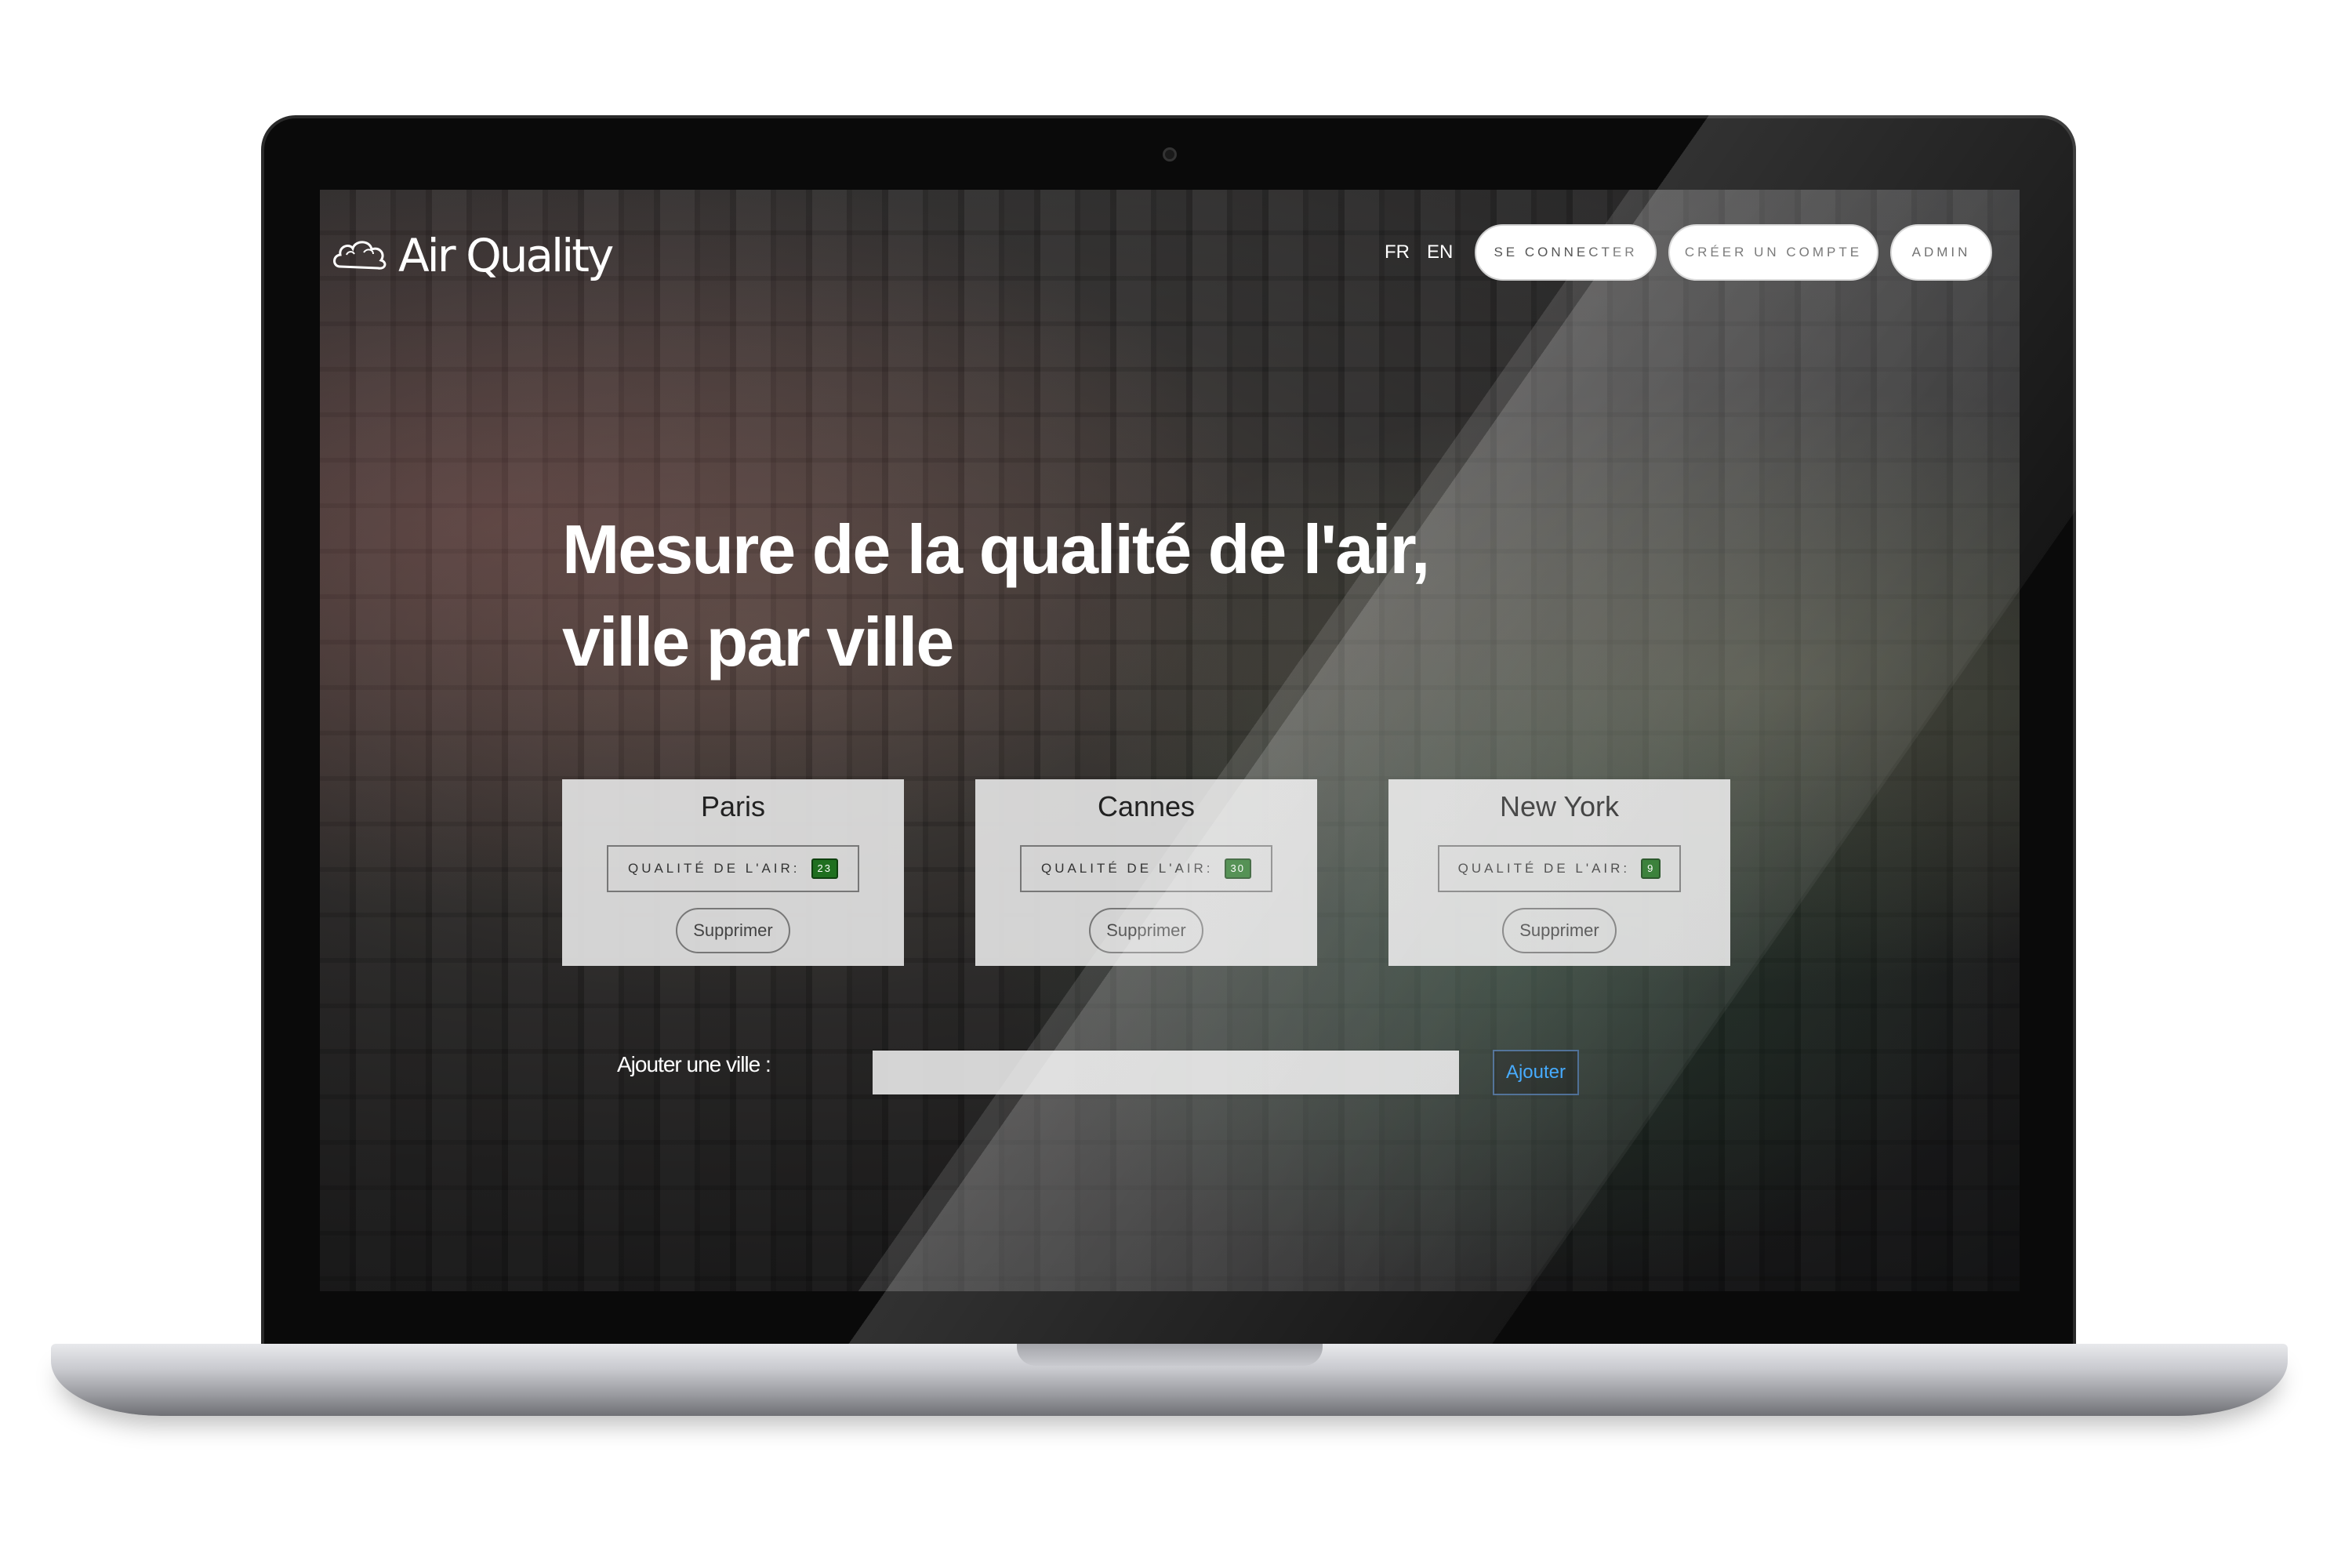 The image size is (2352, 1568). I want to click on camera-icon, so click(1170, 154).